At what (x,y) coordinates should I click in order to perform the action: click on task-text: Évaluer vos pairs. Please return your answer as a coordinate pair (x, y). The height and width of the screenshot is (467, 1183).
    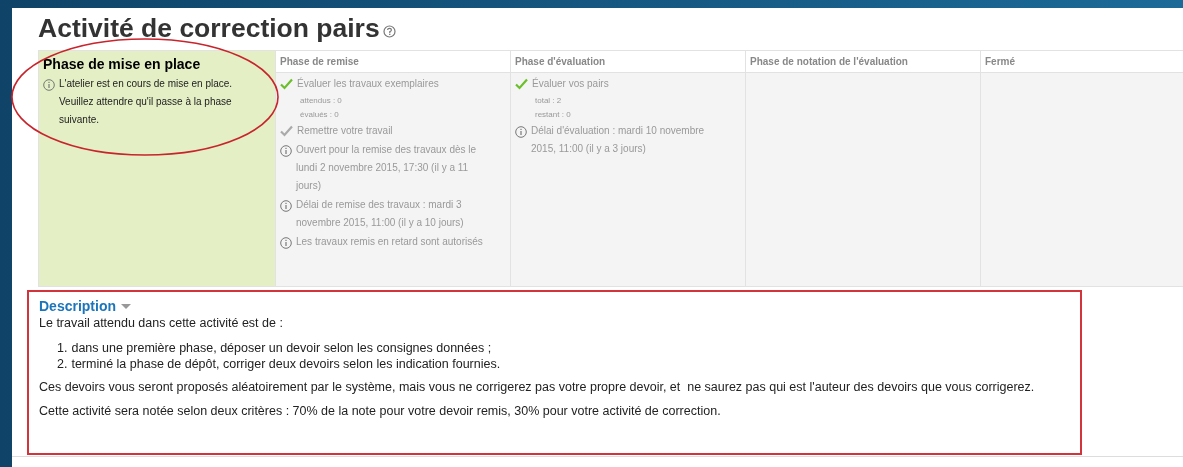
    Looking at the image, I should click on (570, 83).